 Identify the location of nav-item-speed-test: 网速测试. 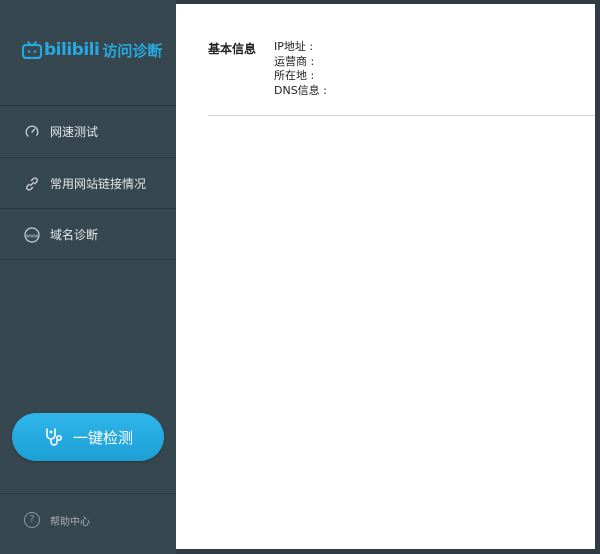
(88, 131).